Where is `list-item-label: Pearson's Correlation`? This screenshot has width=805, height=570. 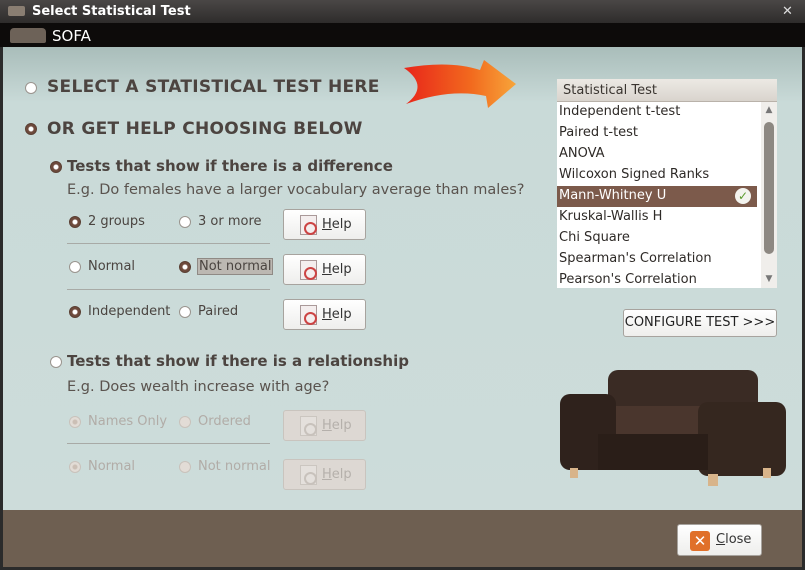 list-item-label: Pearson's Correlation is located at coordinates (628, 279).